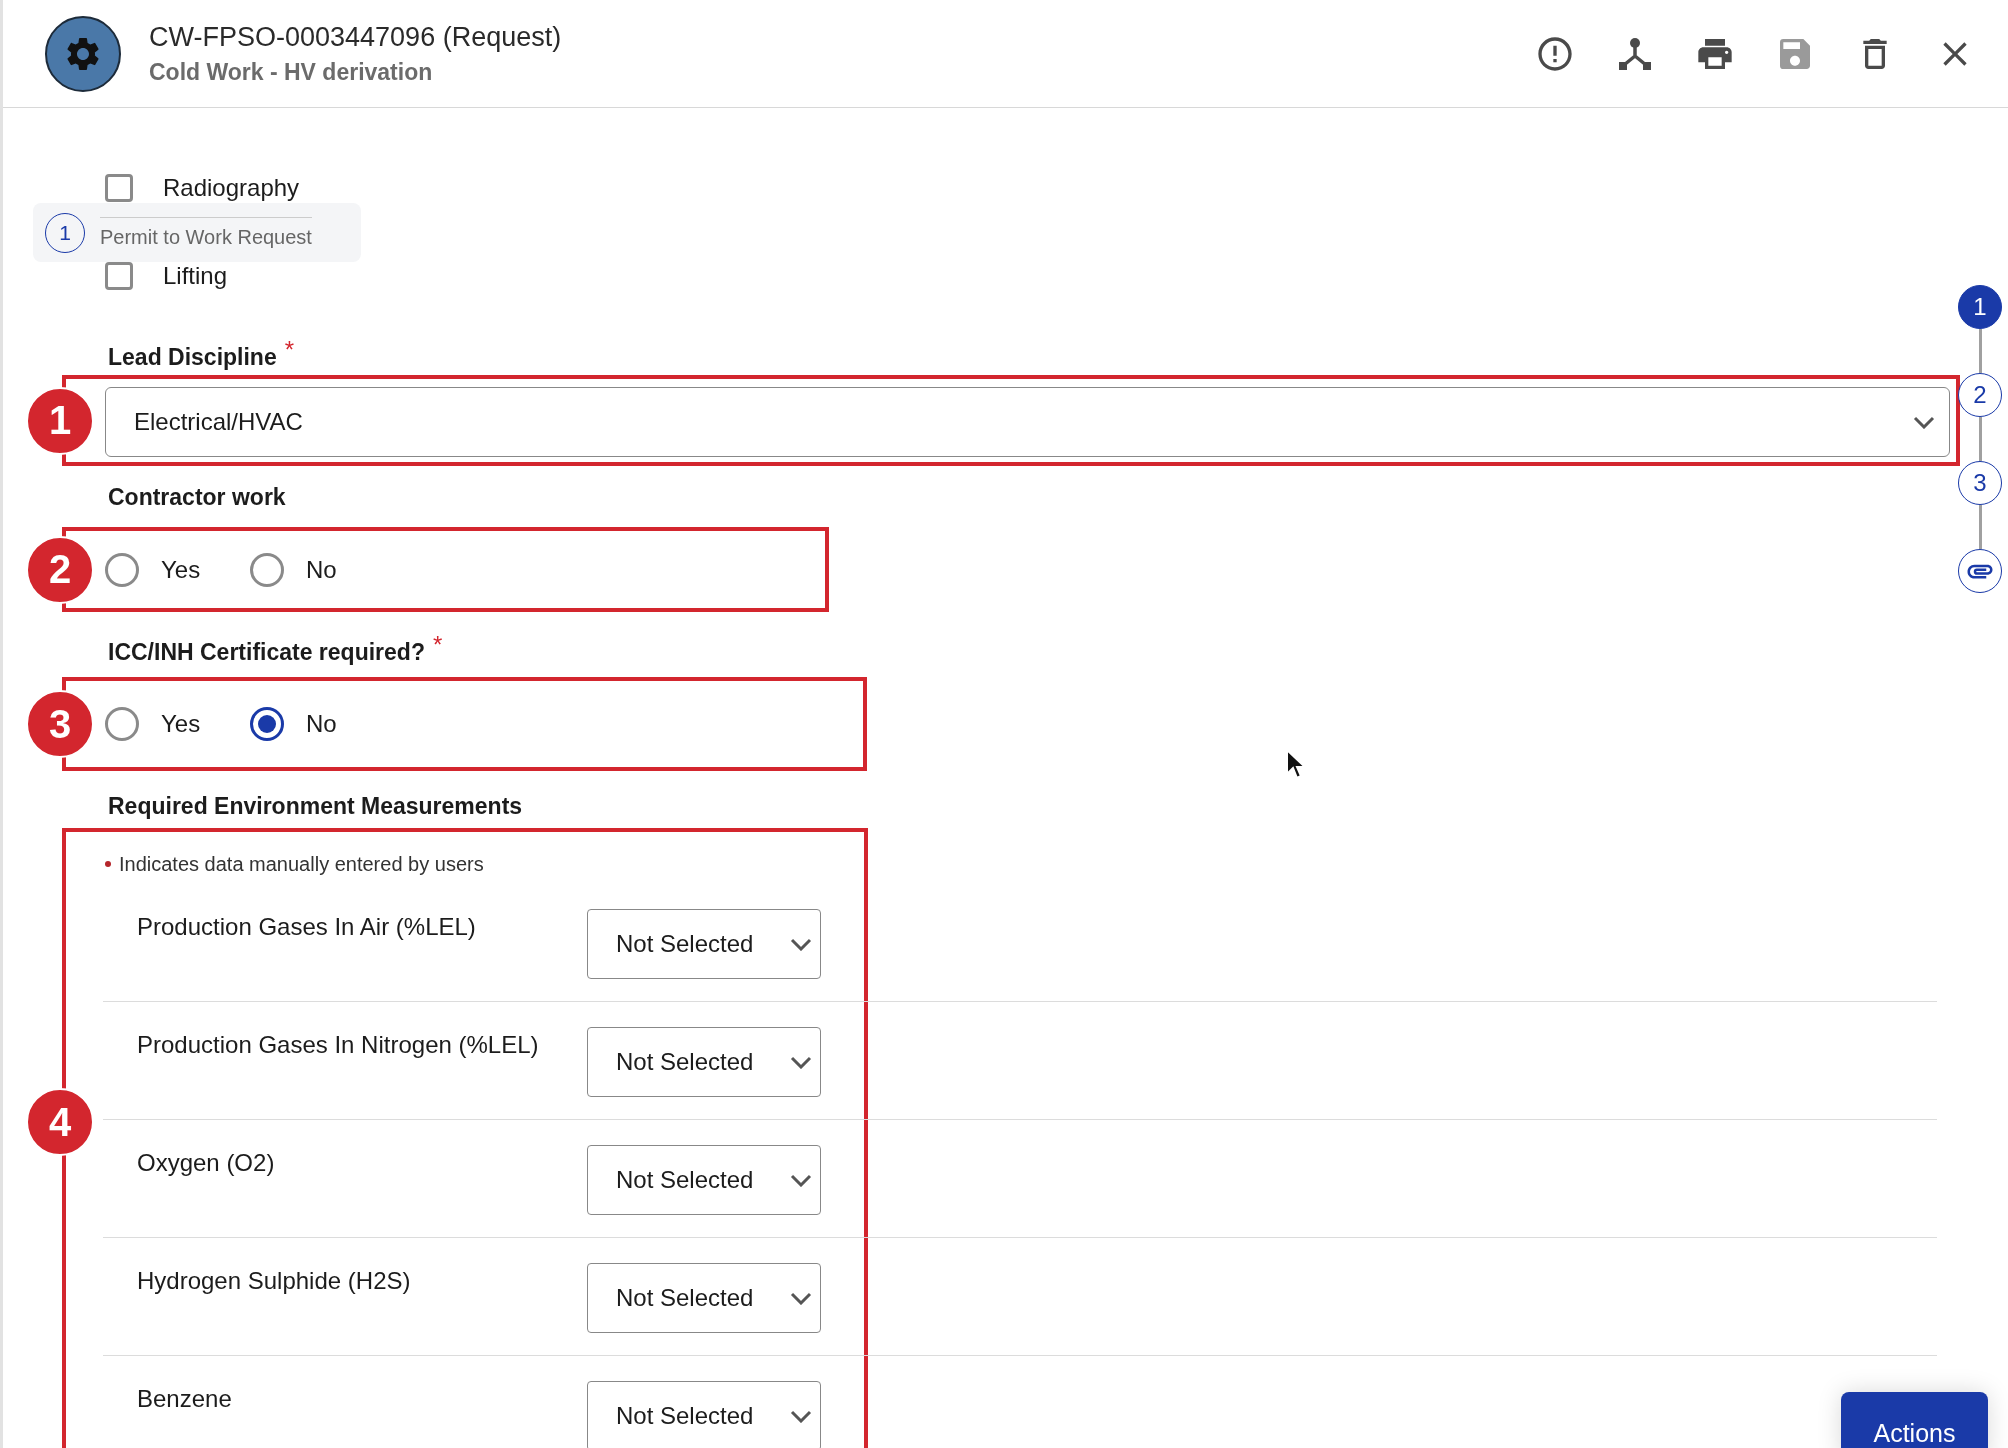 This screenshot has width=2008, height=1448. What do you see at coordinates (1980, 571) in the screenshot?
I see `attachments-step` at bounding box center [1980, 571].